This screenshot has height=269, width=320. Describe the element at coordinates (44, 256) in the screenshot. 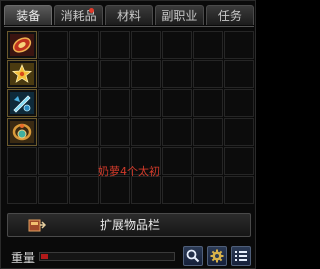

I see `weight-bar-fill` at that location.